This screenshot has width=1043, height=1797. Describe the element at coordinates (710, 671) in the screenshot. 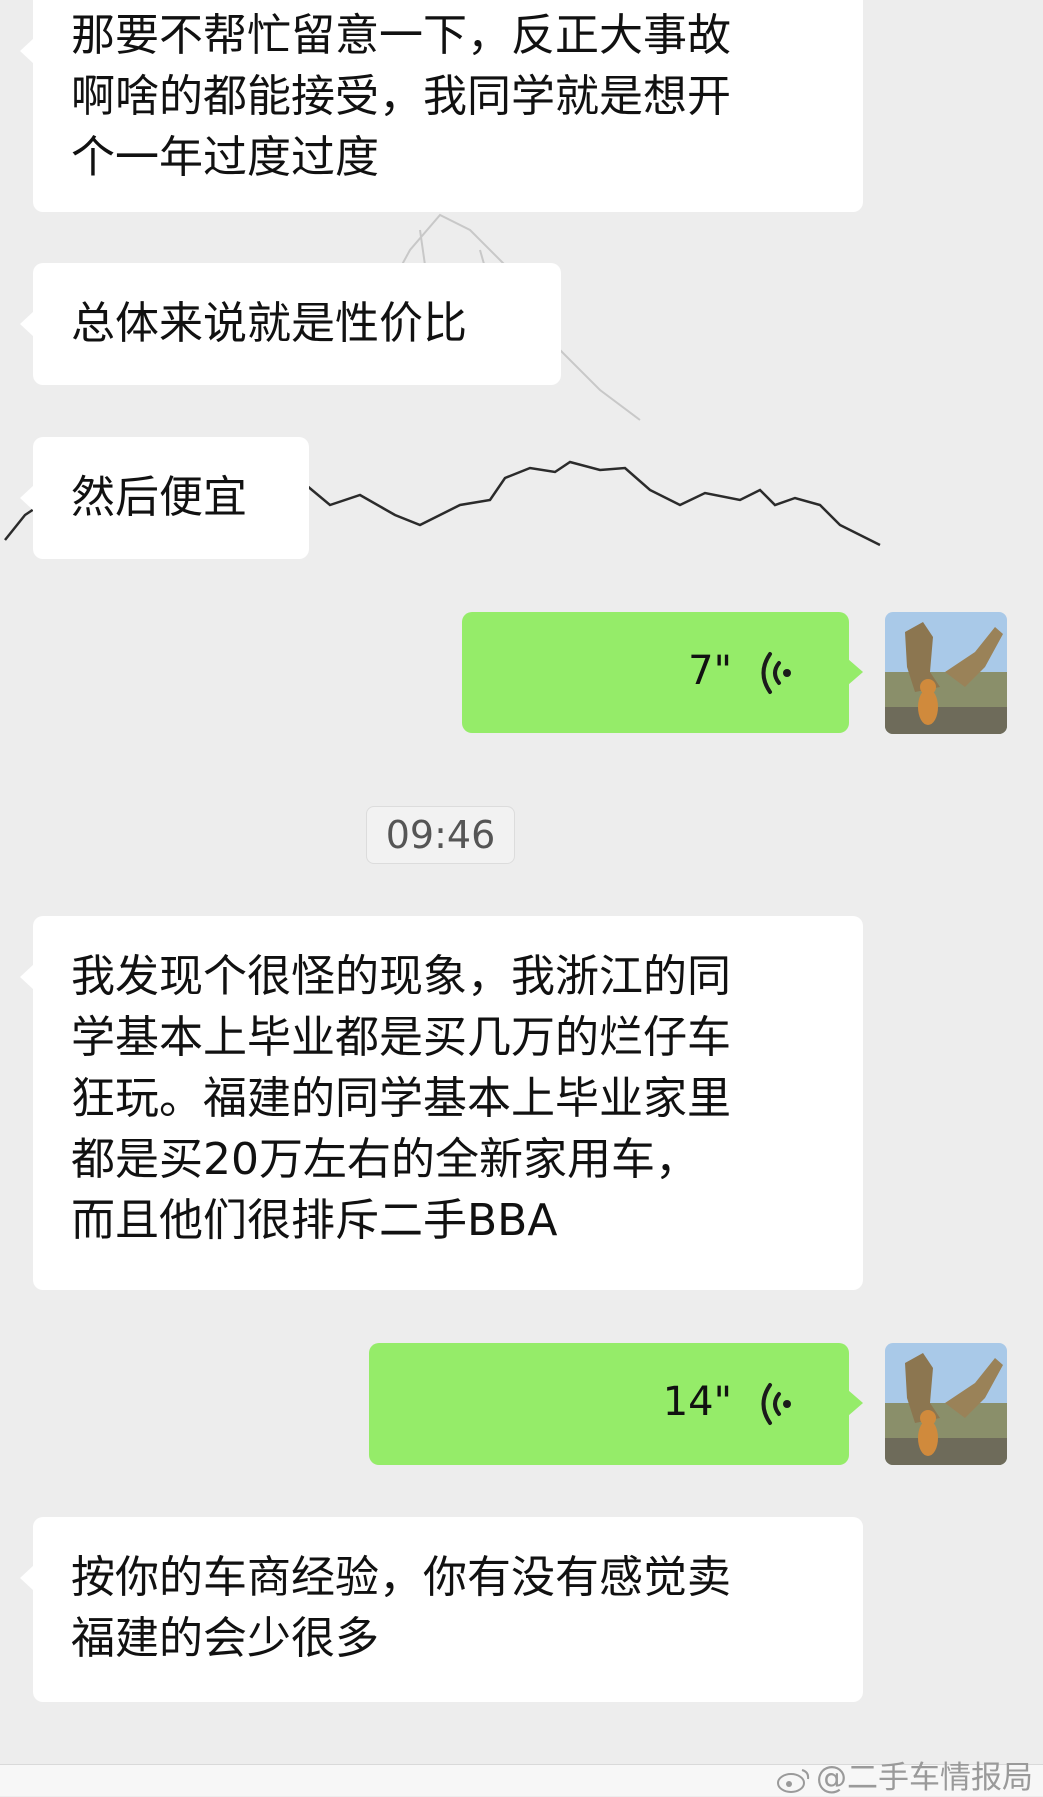

I see `voice-duration: 7"` at that location.